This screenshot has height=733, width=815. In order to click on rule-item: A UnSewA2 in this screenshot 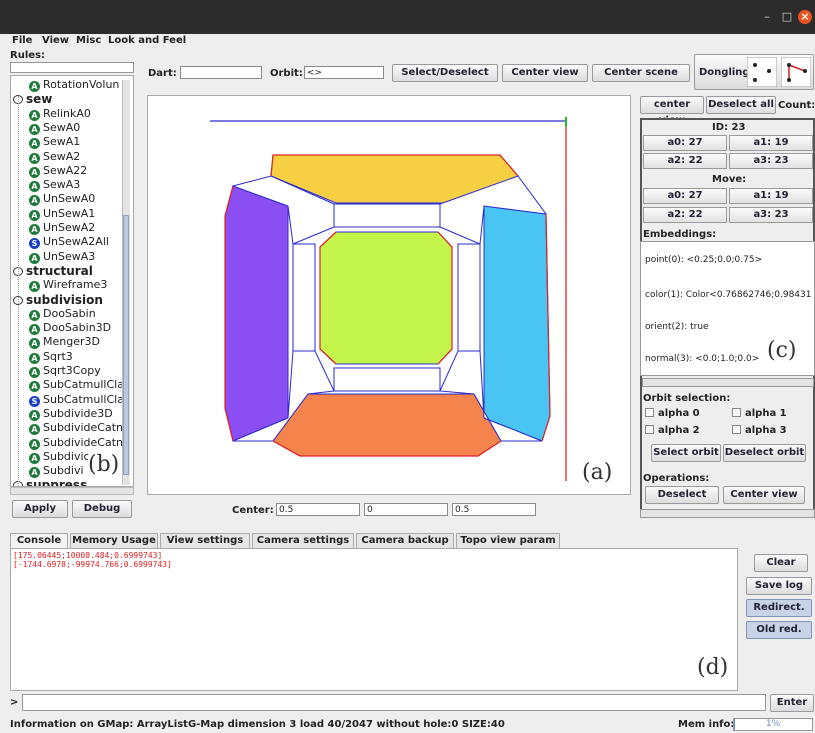, I will do `click(62, 228)`.